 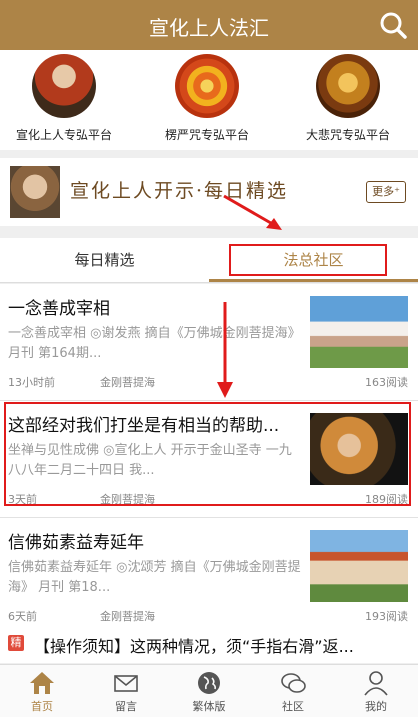 I want to click on featured-badge: 精, so click(x=16, y=643).